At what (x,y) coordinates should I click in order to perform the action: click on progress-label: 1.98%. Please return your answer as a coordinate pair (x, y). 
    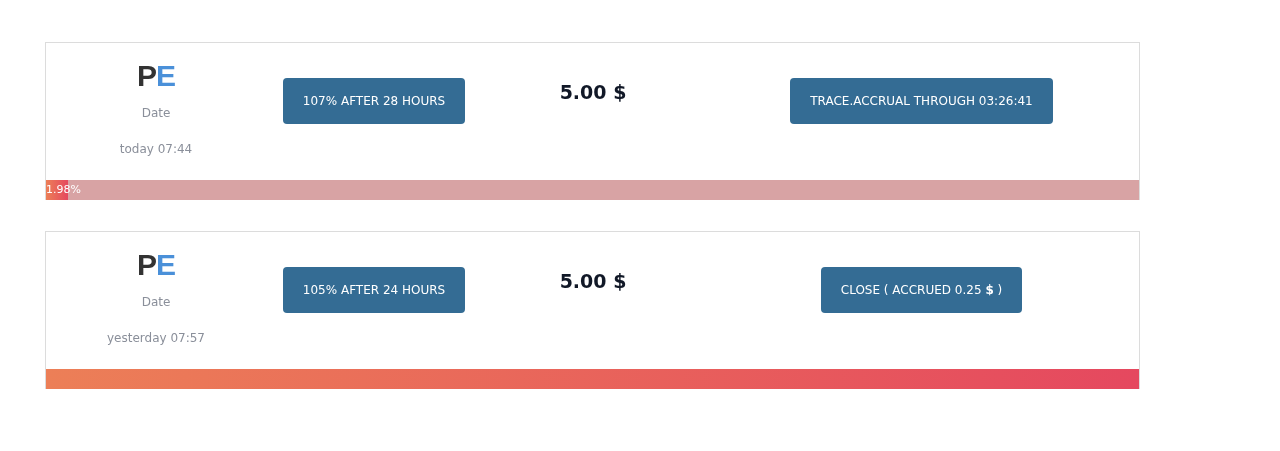
    Looking at the image, I should click on (63, 189).